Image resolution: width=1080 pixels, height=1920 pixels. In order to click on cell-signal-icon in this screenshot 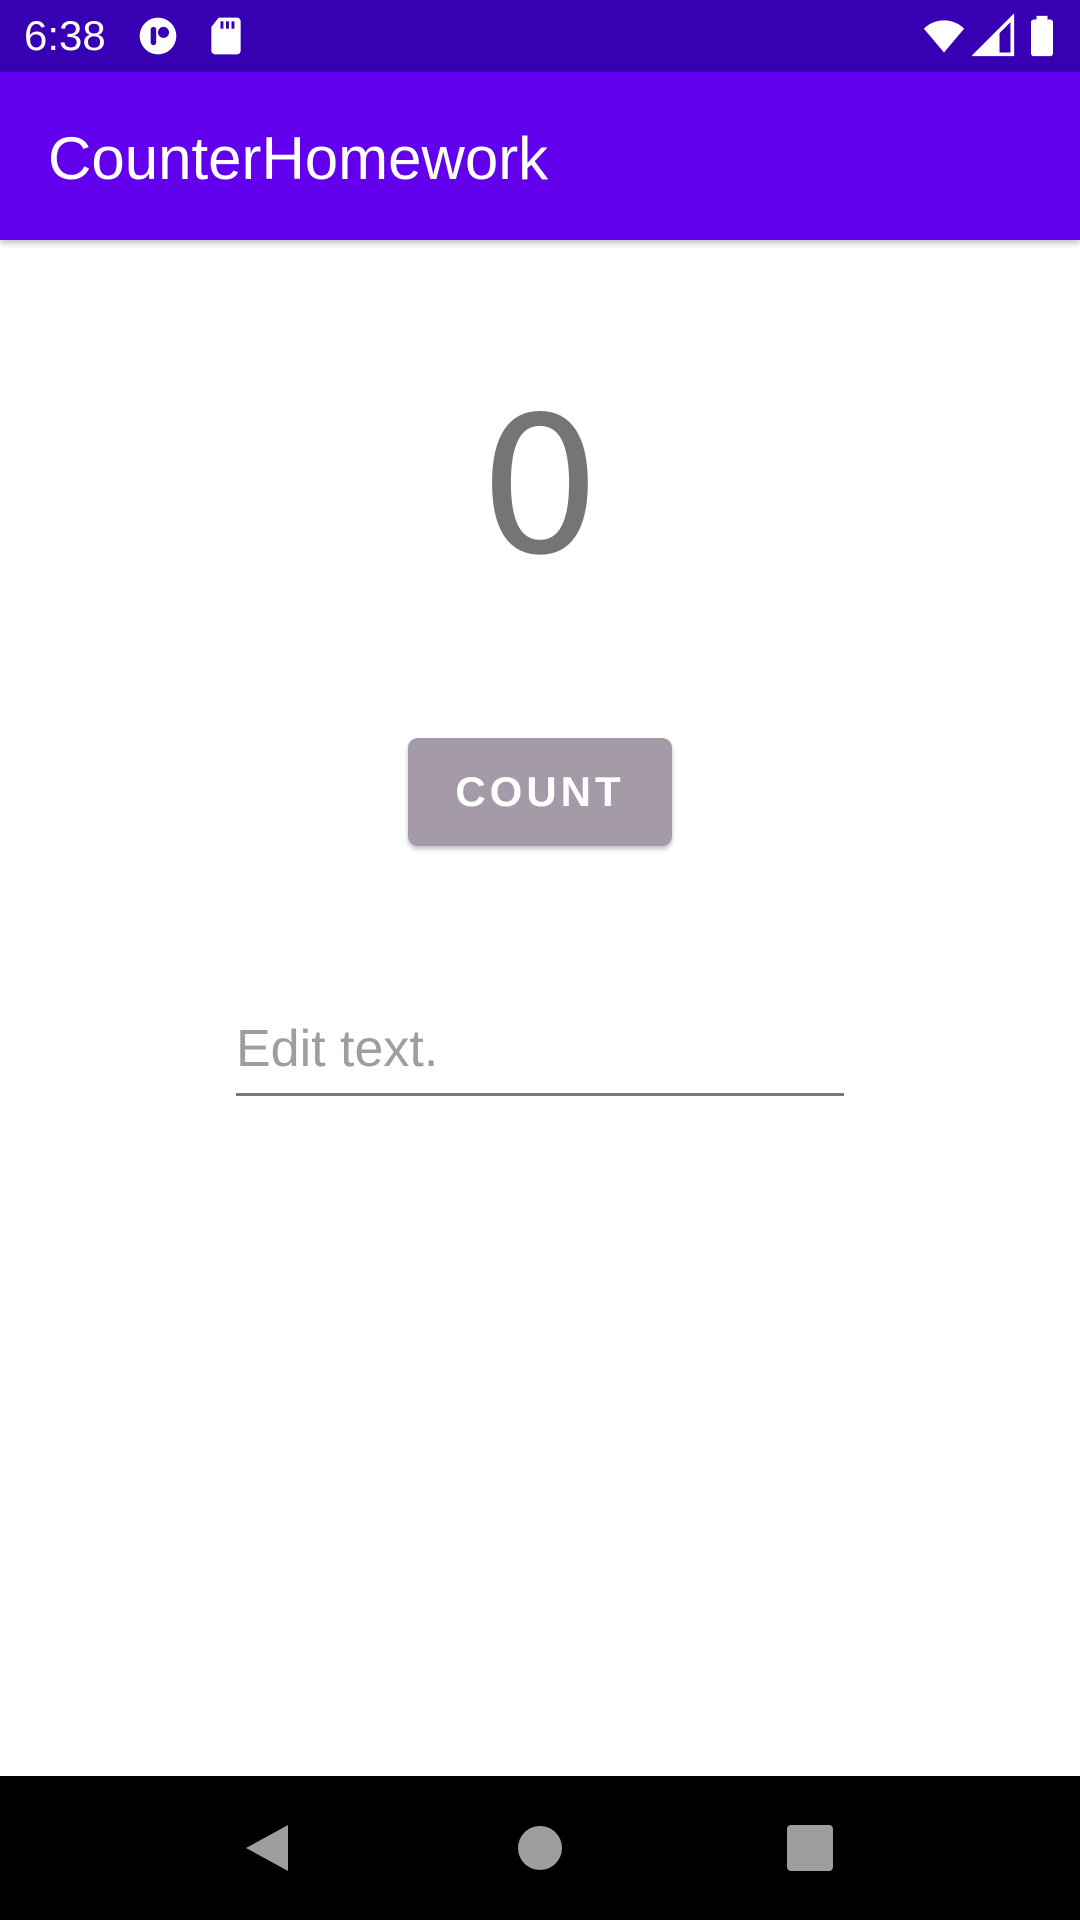, I will do `click(994, 36)`.